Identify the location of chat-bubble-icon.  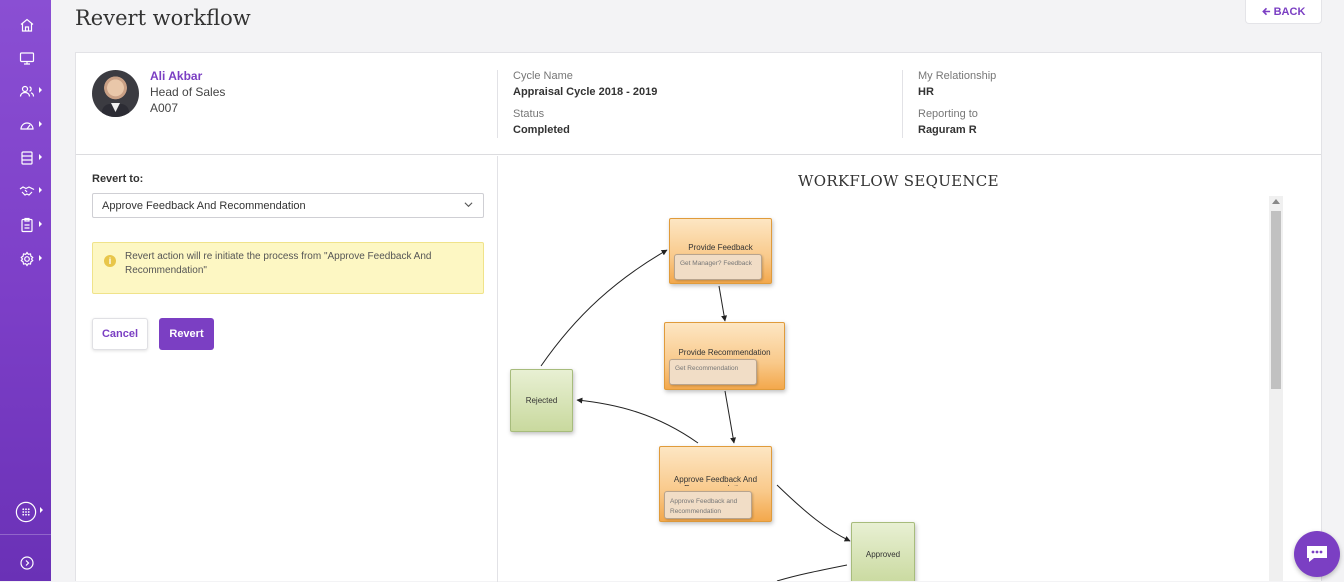
(1317, 554).